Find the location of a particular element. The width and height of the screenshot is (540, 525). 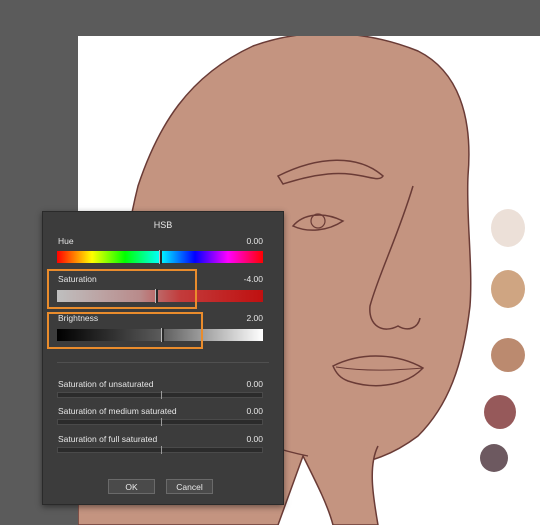

sat-full-thumb is located at coordinates (161, 450).